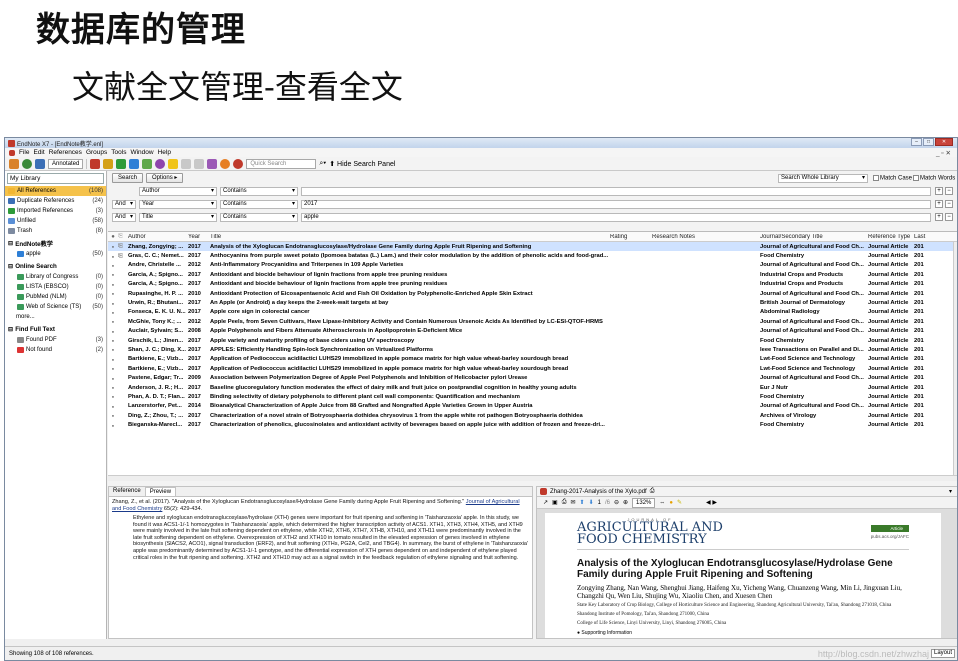 The height and width of the screenshot is (661, 958). What do you see at coordinates (916, 177) in the screenshot?
I see `match-words-box` at bounding box center [916, 177].